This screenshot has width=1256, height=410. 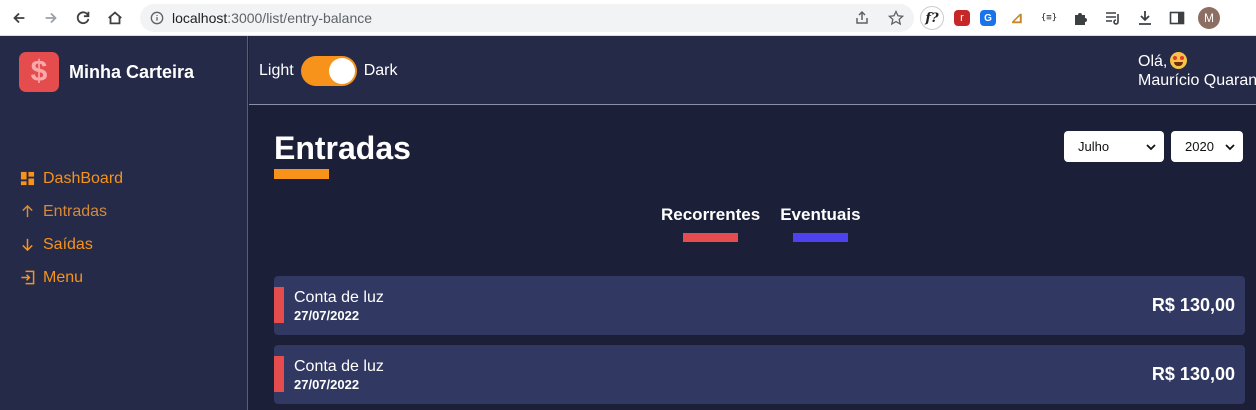 What do you see at coordinates (28, 277) in the screenshot?
I see `exit-icon` at bounding box center [28, 277].